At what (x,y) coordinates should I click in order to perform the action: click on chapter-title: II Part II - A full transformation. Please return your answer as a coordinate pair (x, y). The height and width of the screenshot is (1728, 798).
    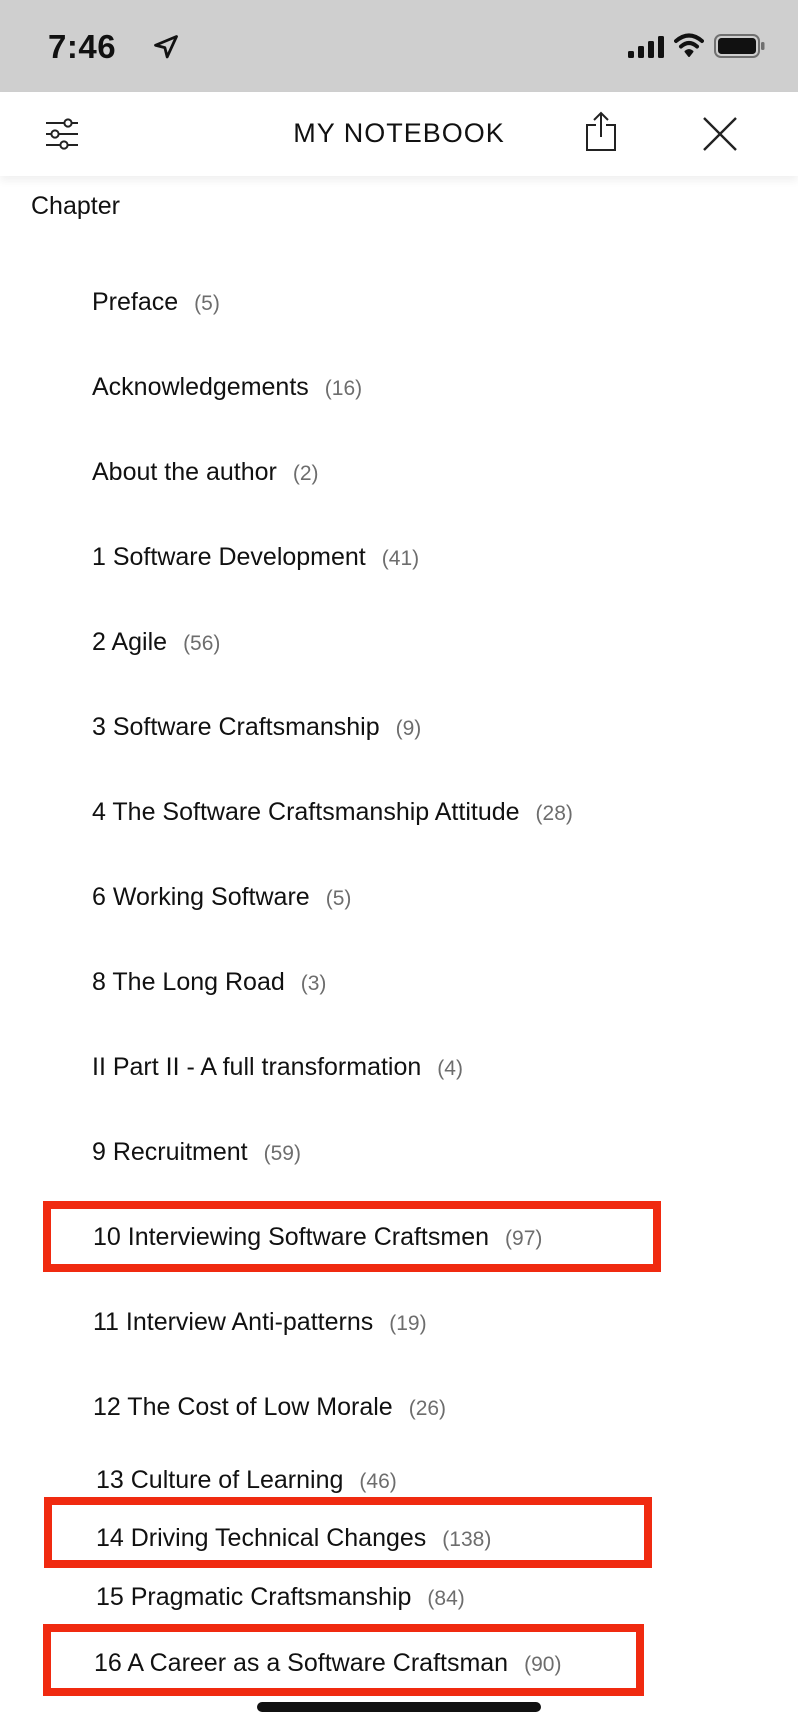
    Looking at the image, I should click on (257, 1067).